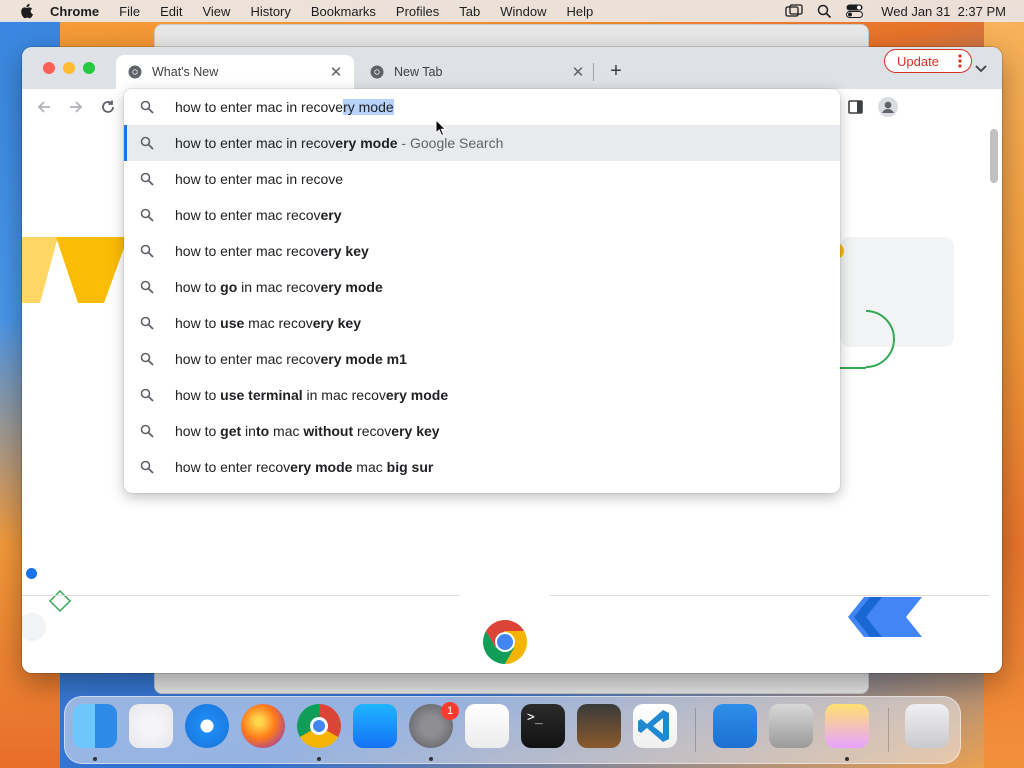 Image resolution: width=1024 pixels, height=768 pixels. Describe the element at coordinates (279, 287) in the screenshot. I see `suggestion-text-part: in mac recov` at that location.